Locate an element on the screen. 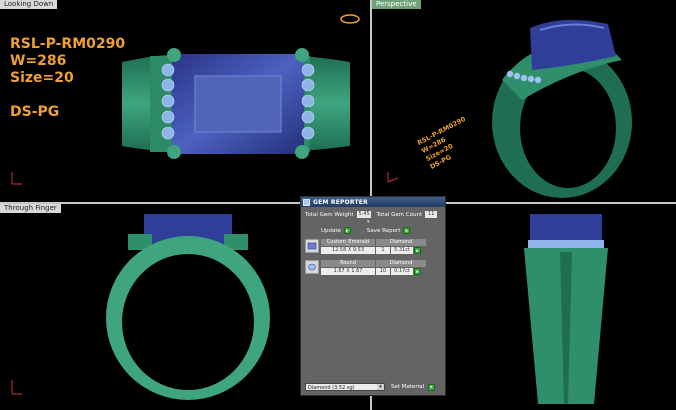 The image size is (676, 410). gem-shape: Round is located at coordinates (348, 263).